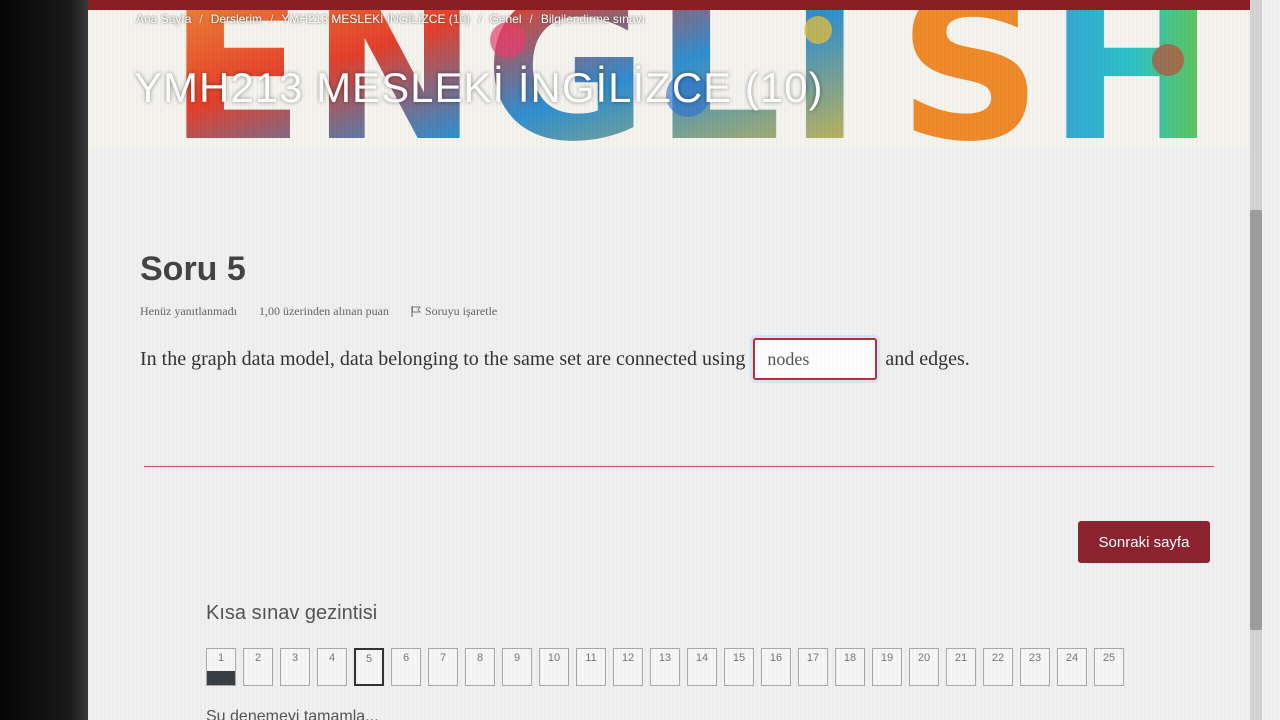  Describe the element at coordinates (924, 667) in the screenshot. I see `quiz-nav-button-20: 20` at that location.